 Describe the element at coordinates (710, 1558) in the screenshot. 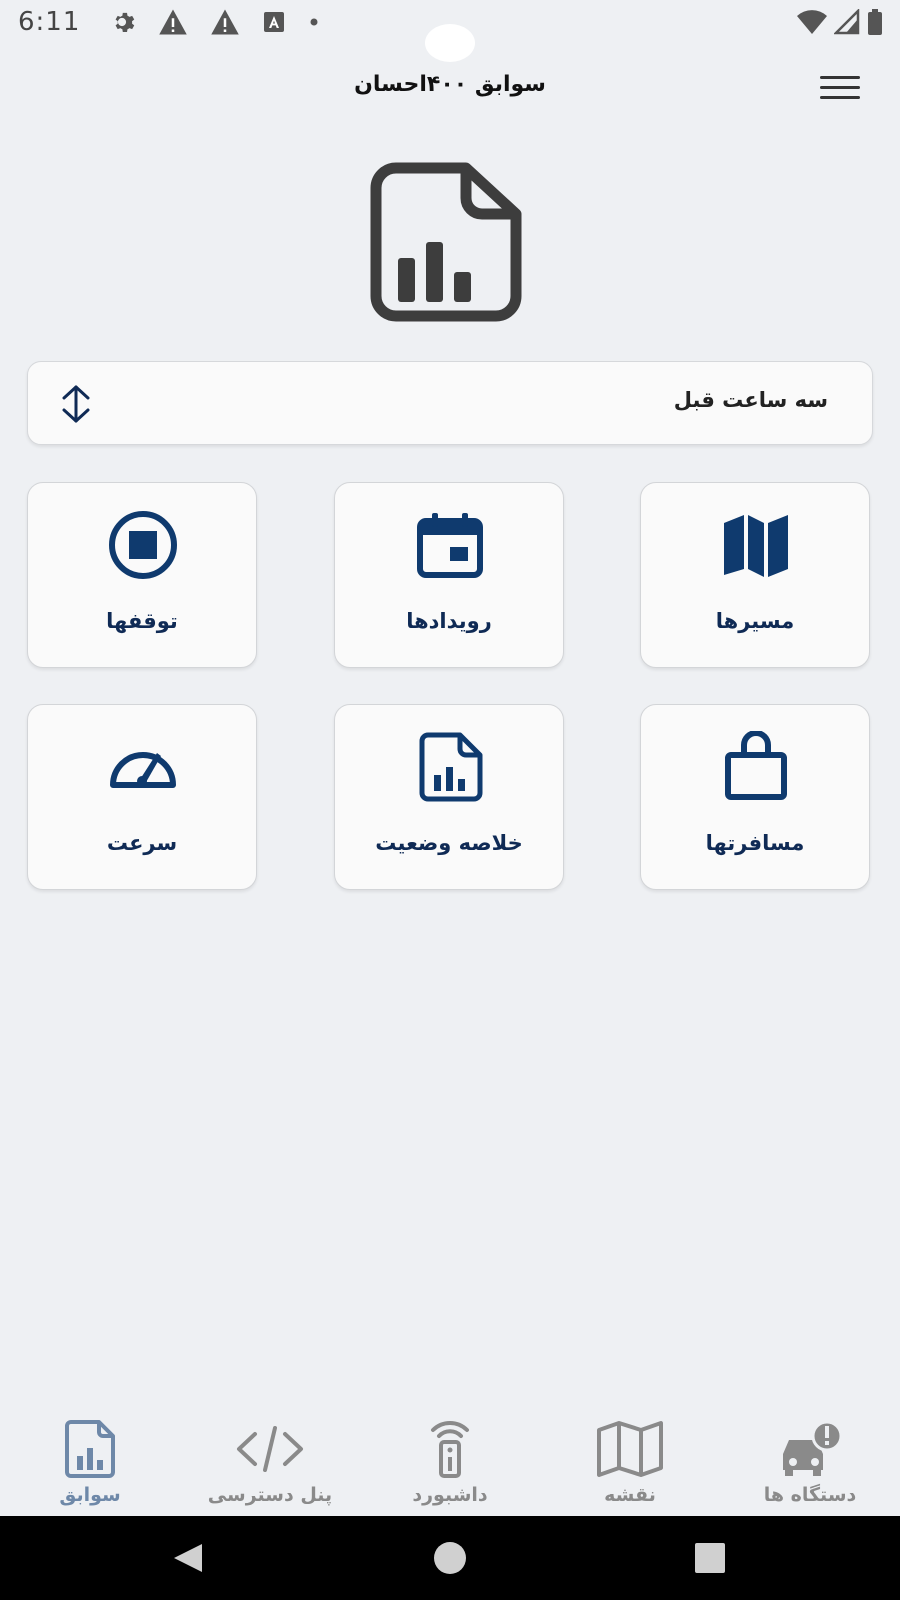

I see `recents-icon` at that location.